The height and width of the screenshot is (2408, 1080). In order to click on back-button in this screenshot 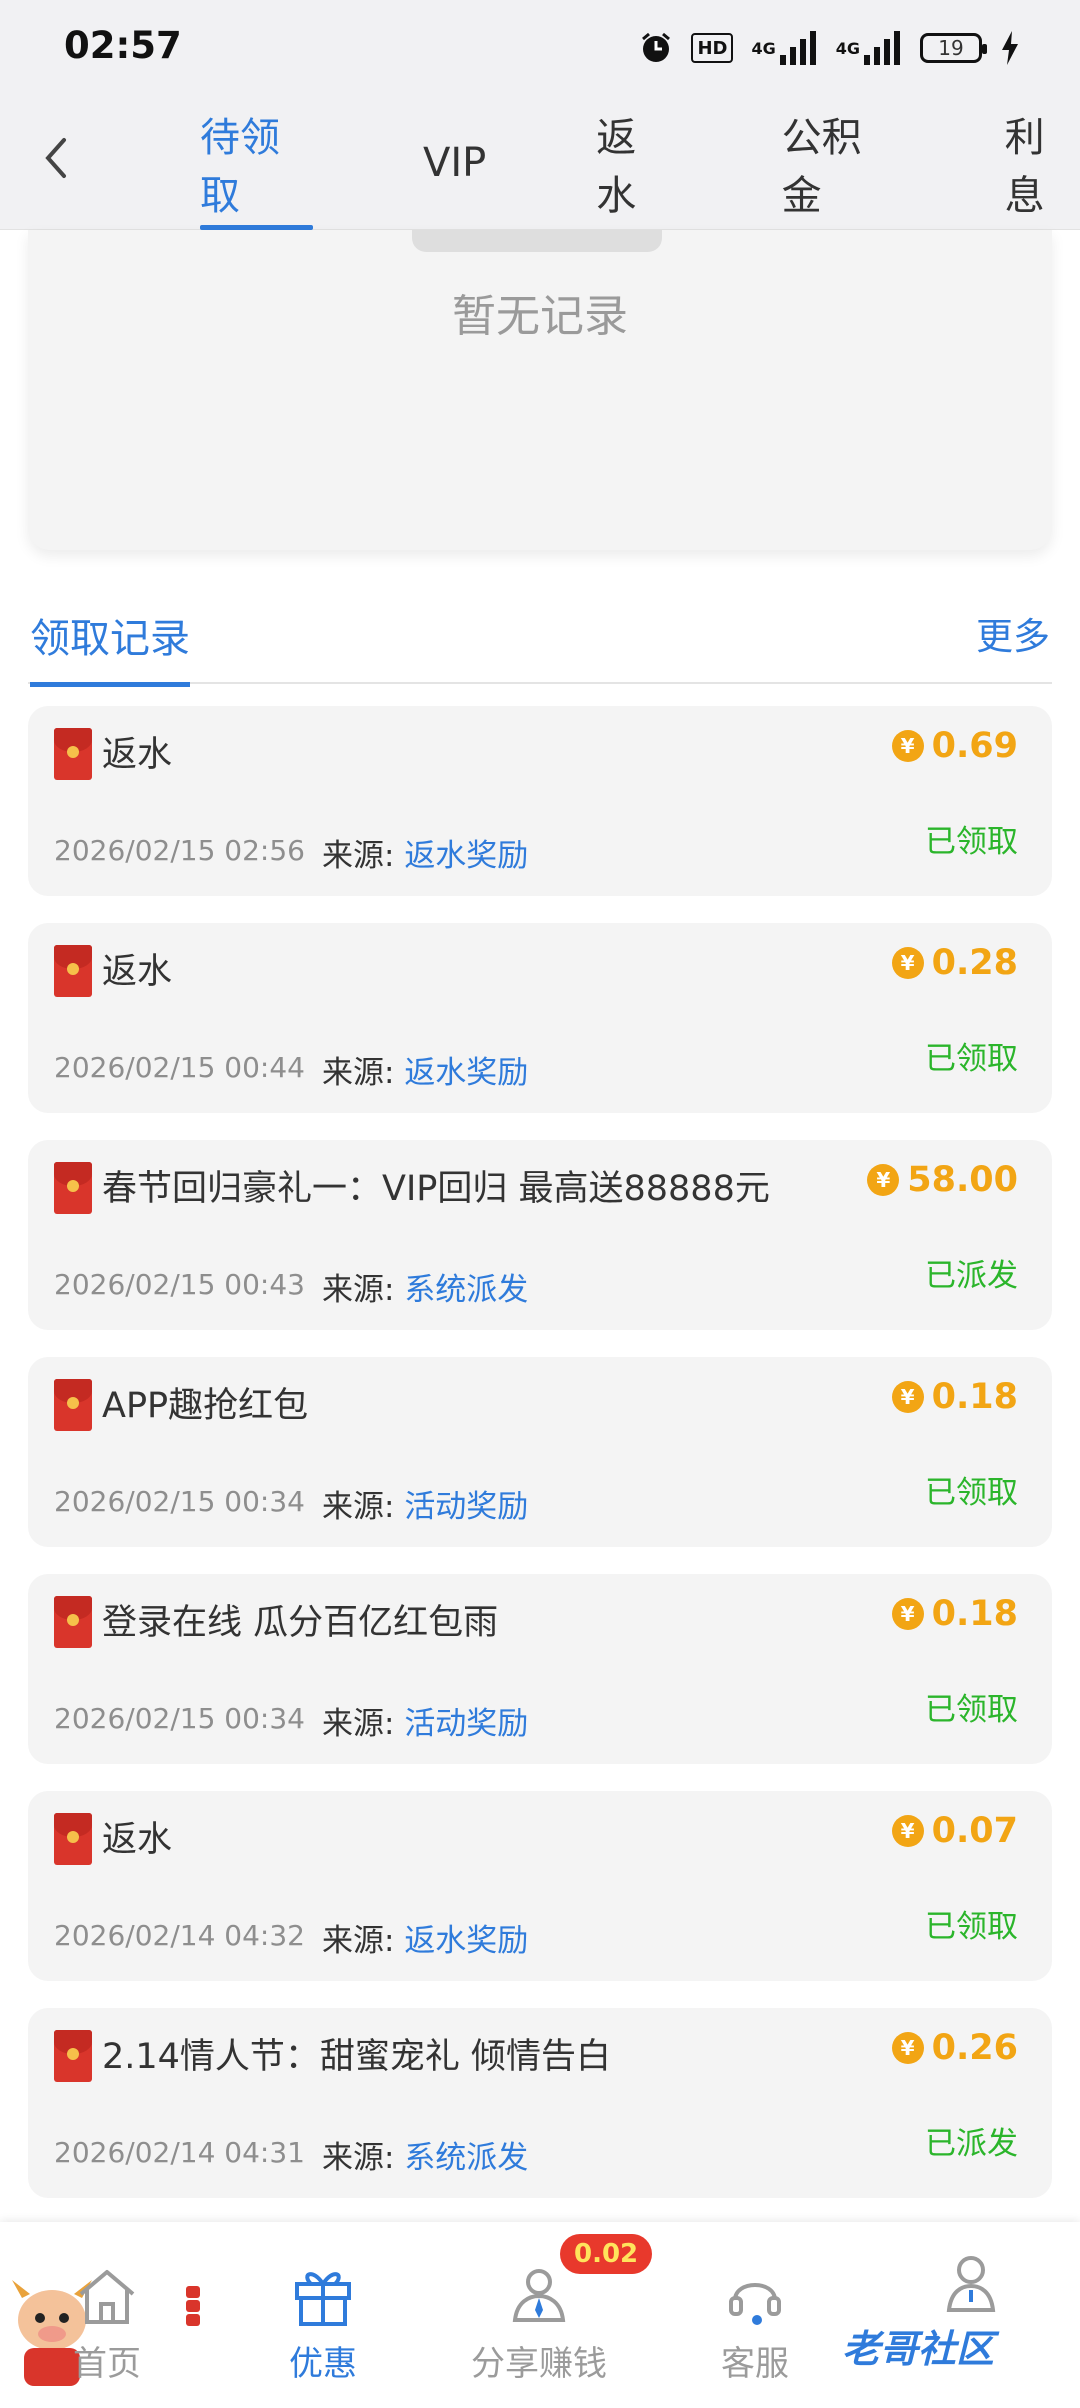, I will do `click(58, 158)`.